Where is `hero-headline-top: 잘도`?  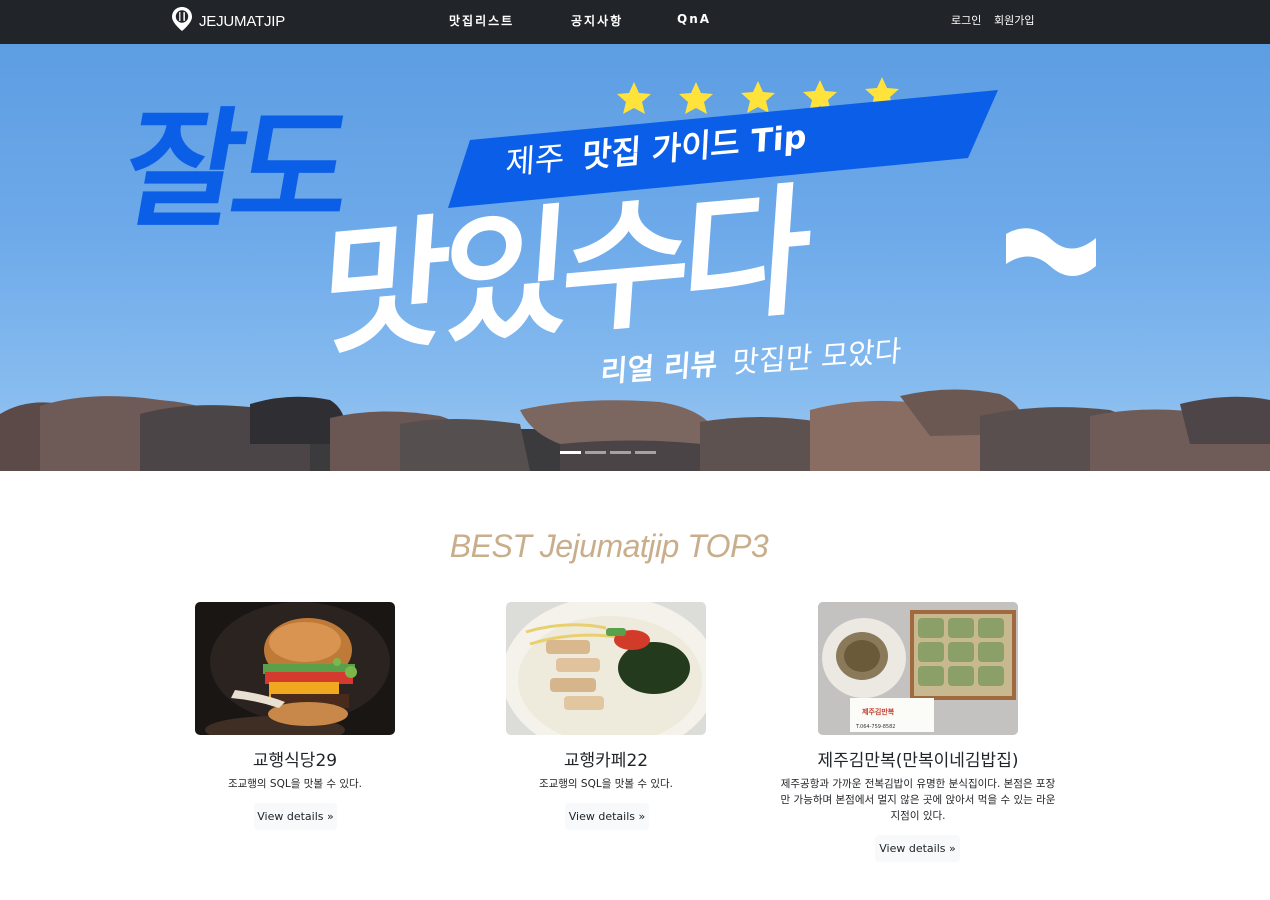 hero-headline-top: 잘도 is located at coordinates (237, 170).